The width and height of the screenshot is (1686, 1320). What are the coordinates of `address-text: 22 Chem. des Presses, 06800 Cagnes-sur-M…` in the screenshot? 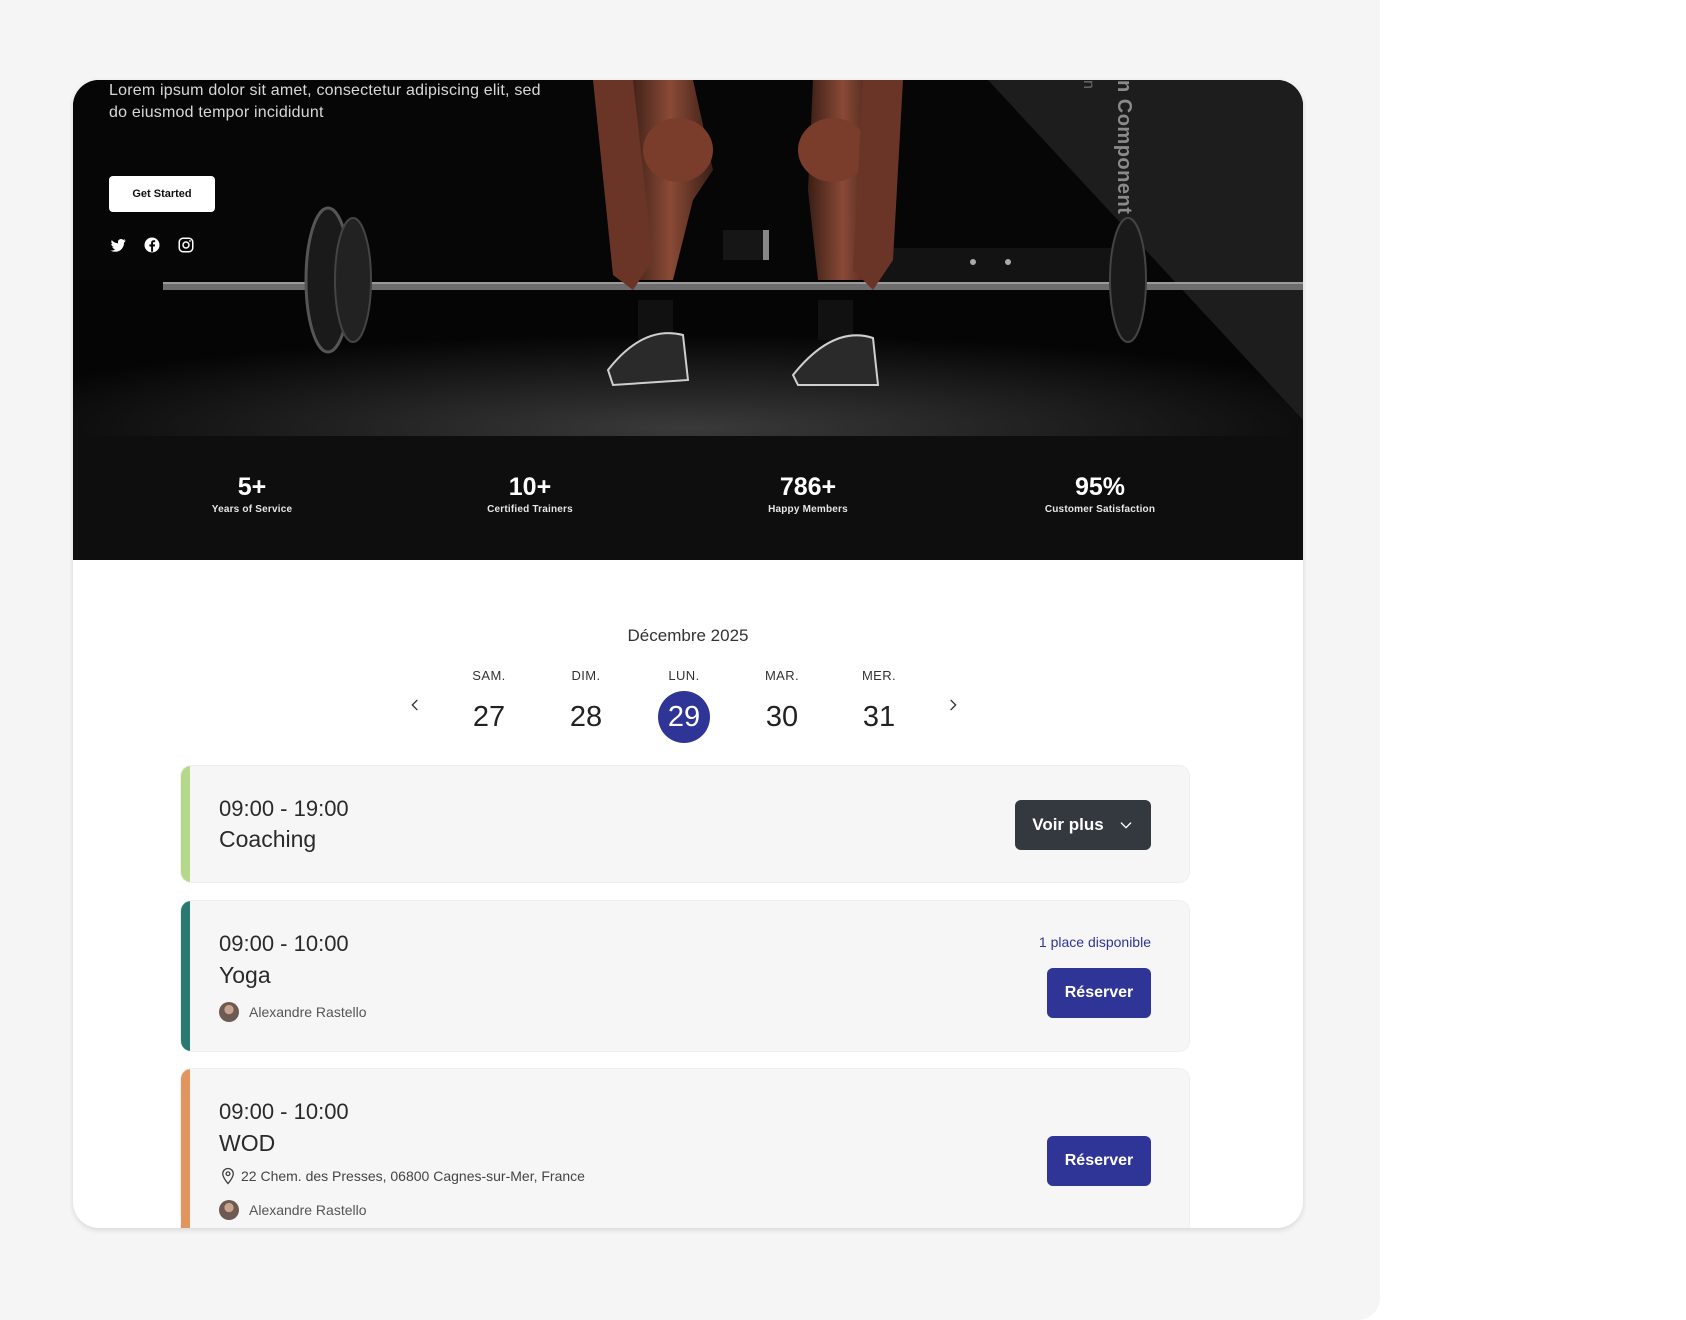 It's located at (413, 1176).